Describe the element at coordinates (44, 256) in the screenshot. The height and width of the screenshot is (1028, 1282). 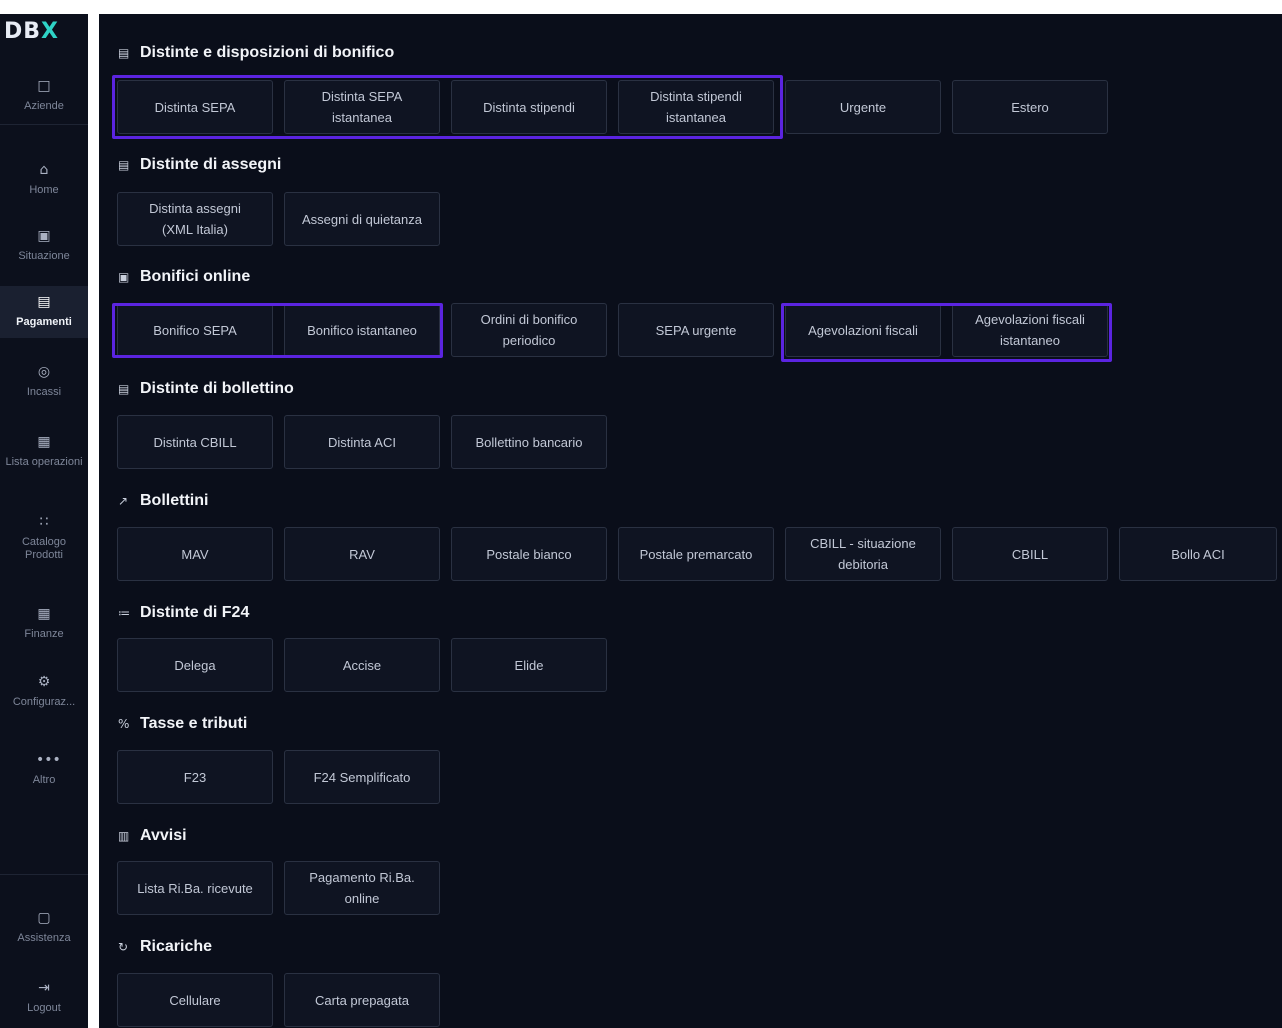
I see `sidebar-item-label: Situazione` at that location.